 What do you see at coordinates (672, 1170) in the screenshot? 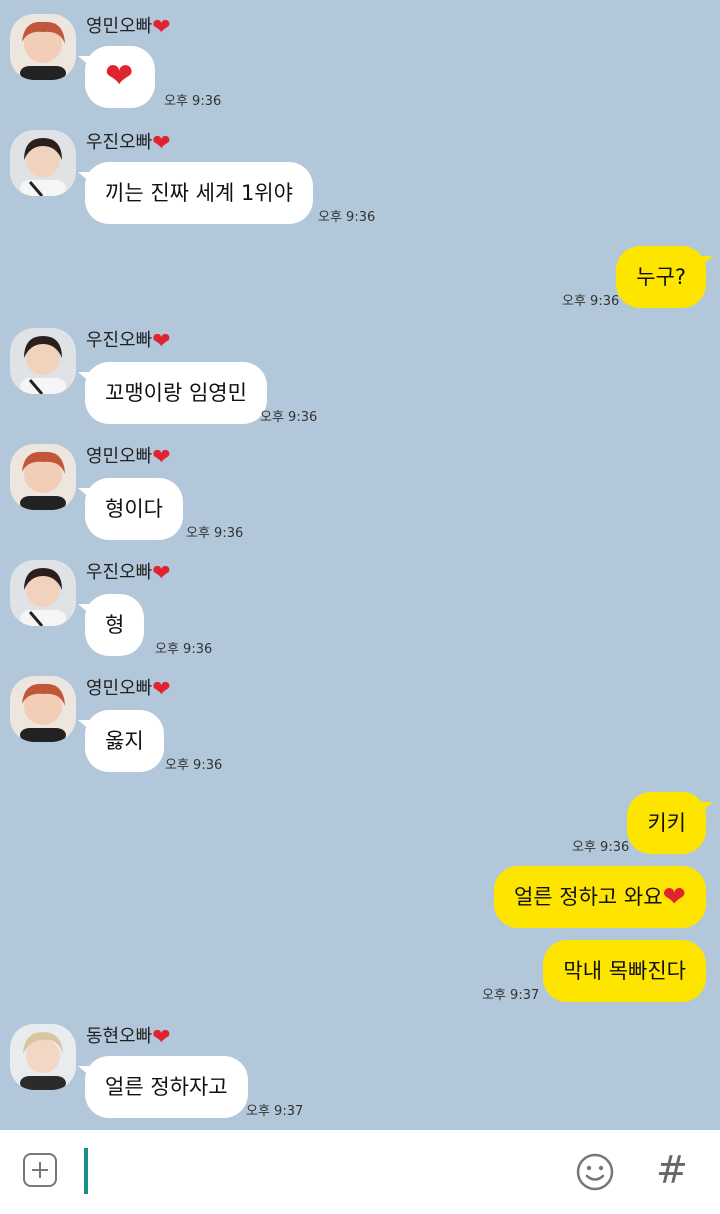
I see `hashtag-button: #` at bounding box center [672, 1170].